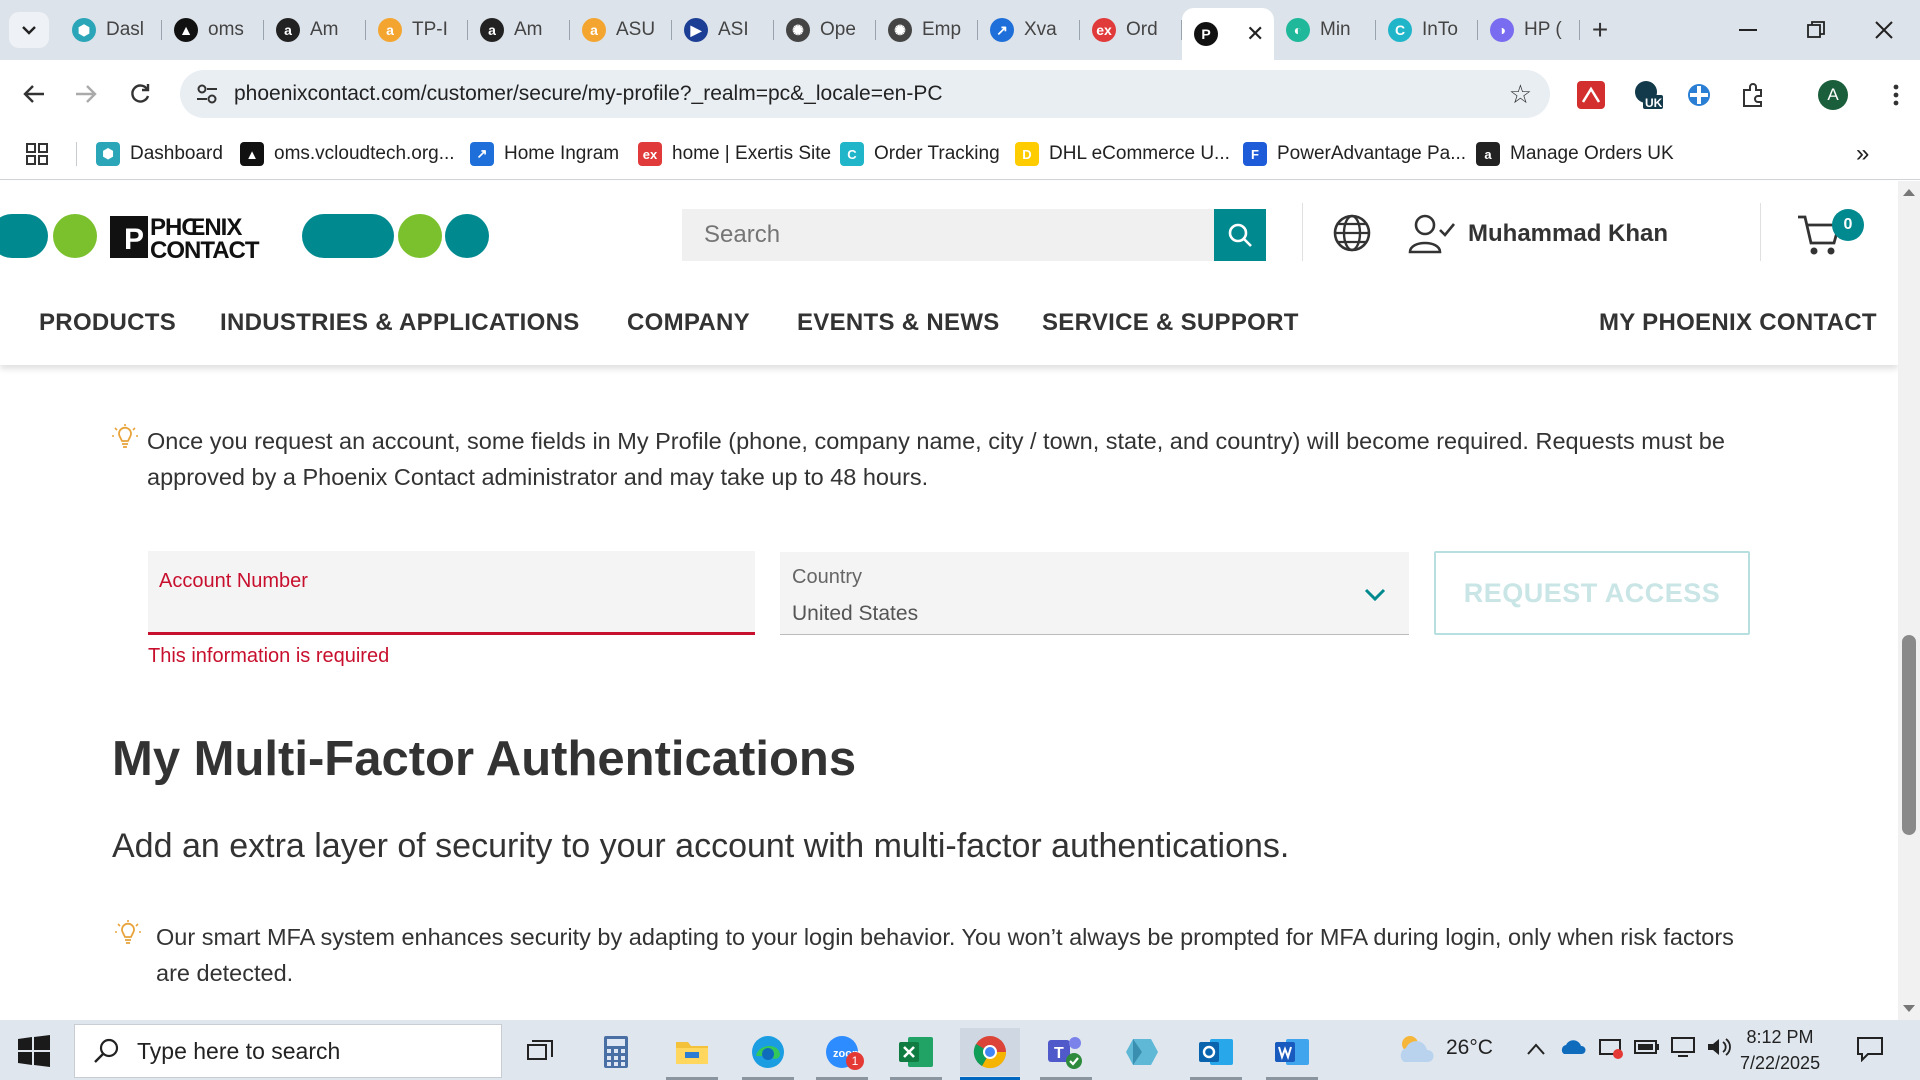 The height and width of the screenshot is (1080, 1920). I want to click on word-icon, so click(1292, 1054).